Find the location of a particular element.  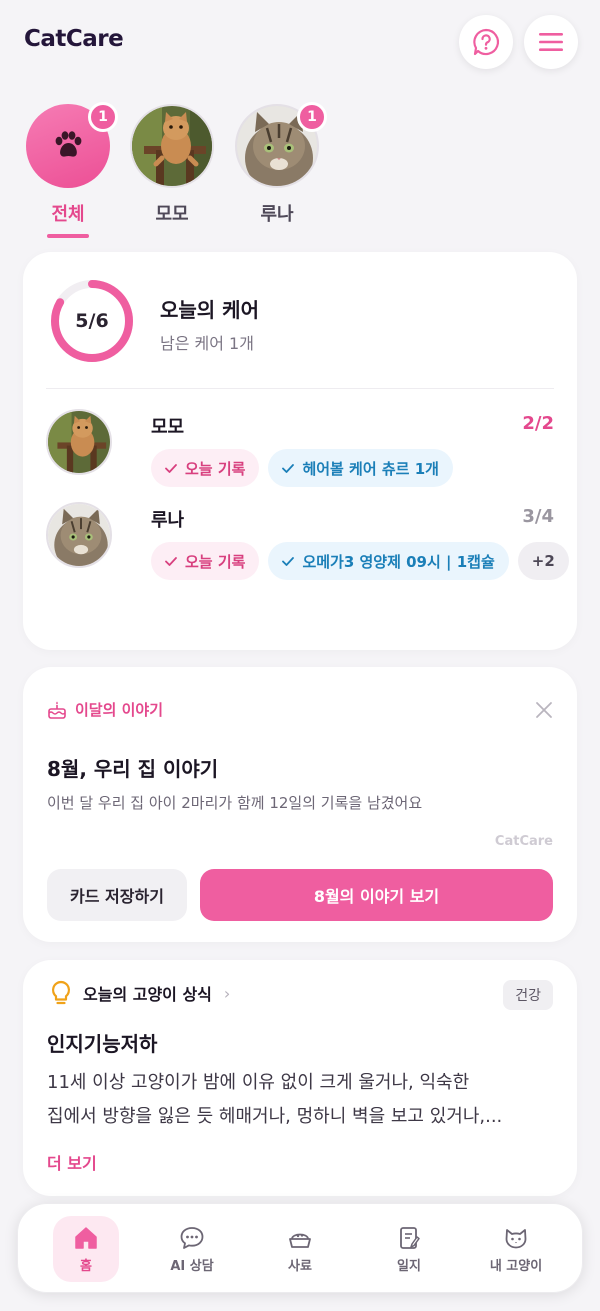

cat-tab-momo: 모모 is located at coordinates (172, 165).